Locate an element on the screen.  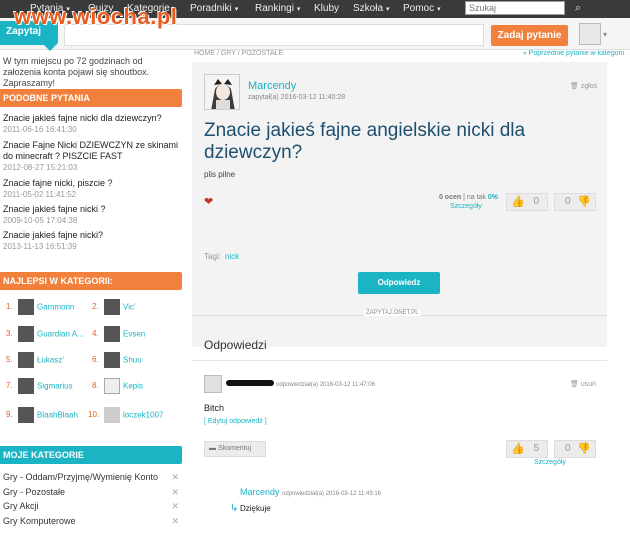
reply-arrow-icon: ↳ is located at coordinates (234, 508).